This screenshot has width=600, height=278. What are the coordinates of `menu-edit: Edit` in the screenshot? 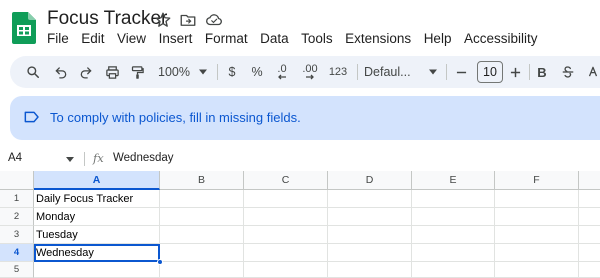 It's located at (92, 38).